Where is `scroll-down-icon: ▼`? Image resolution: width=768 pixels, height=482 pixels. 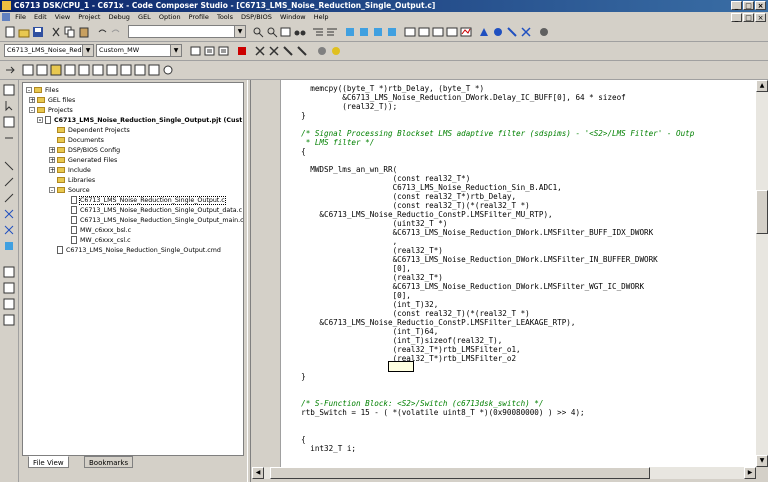 scroll-down-icon: ▼ is located at coordinates (762, 461).